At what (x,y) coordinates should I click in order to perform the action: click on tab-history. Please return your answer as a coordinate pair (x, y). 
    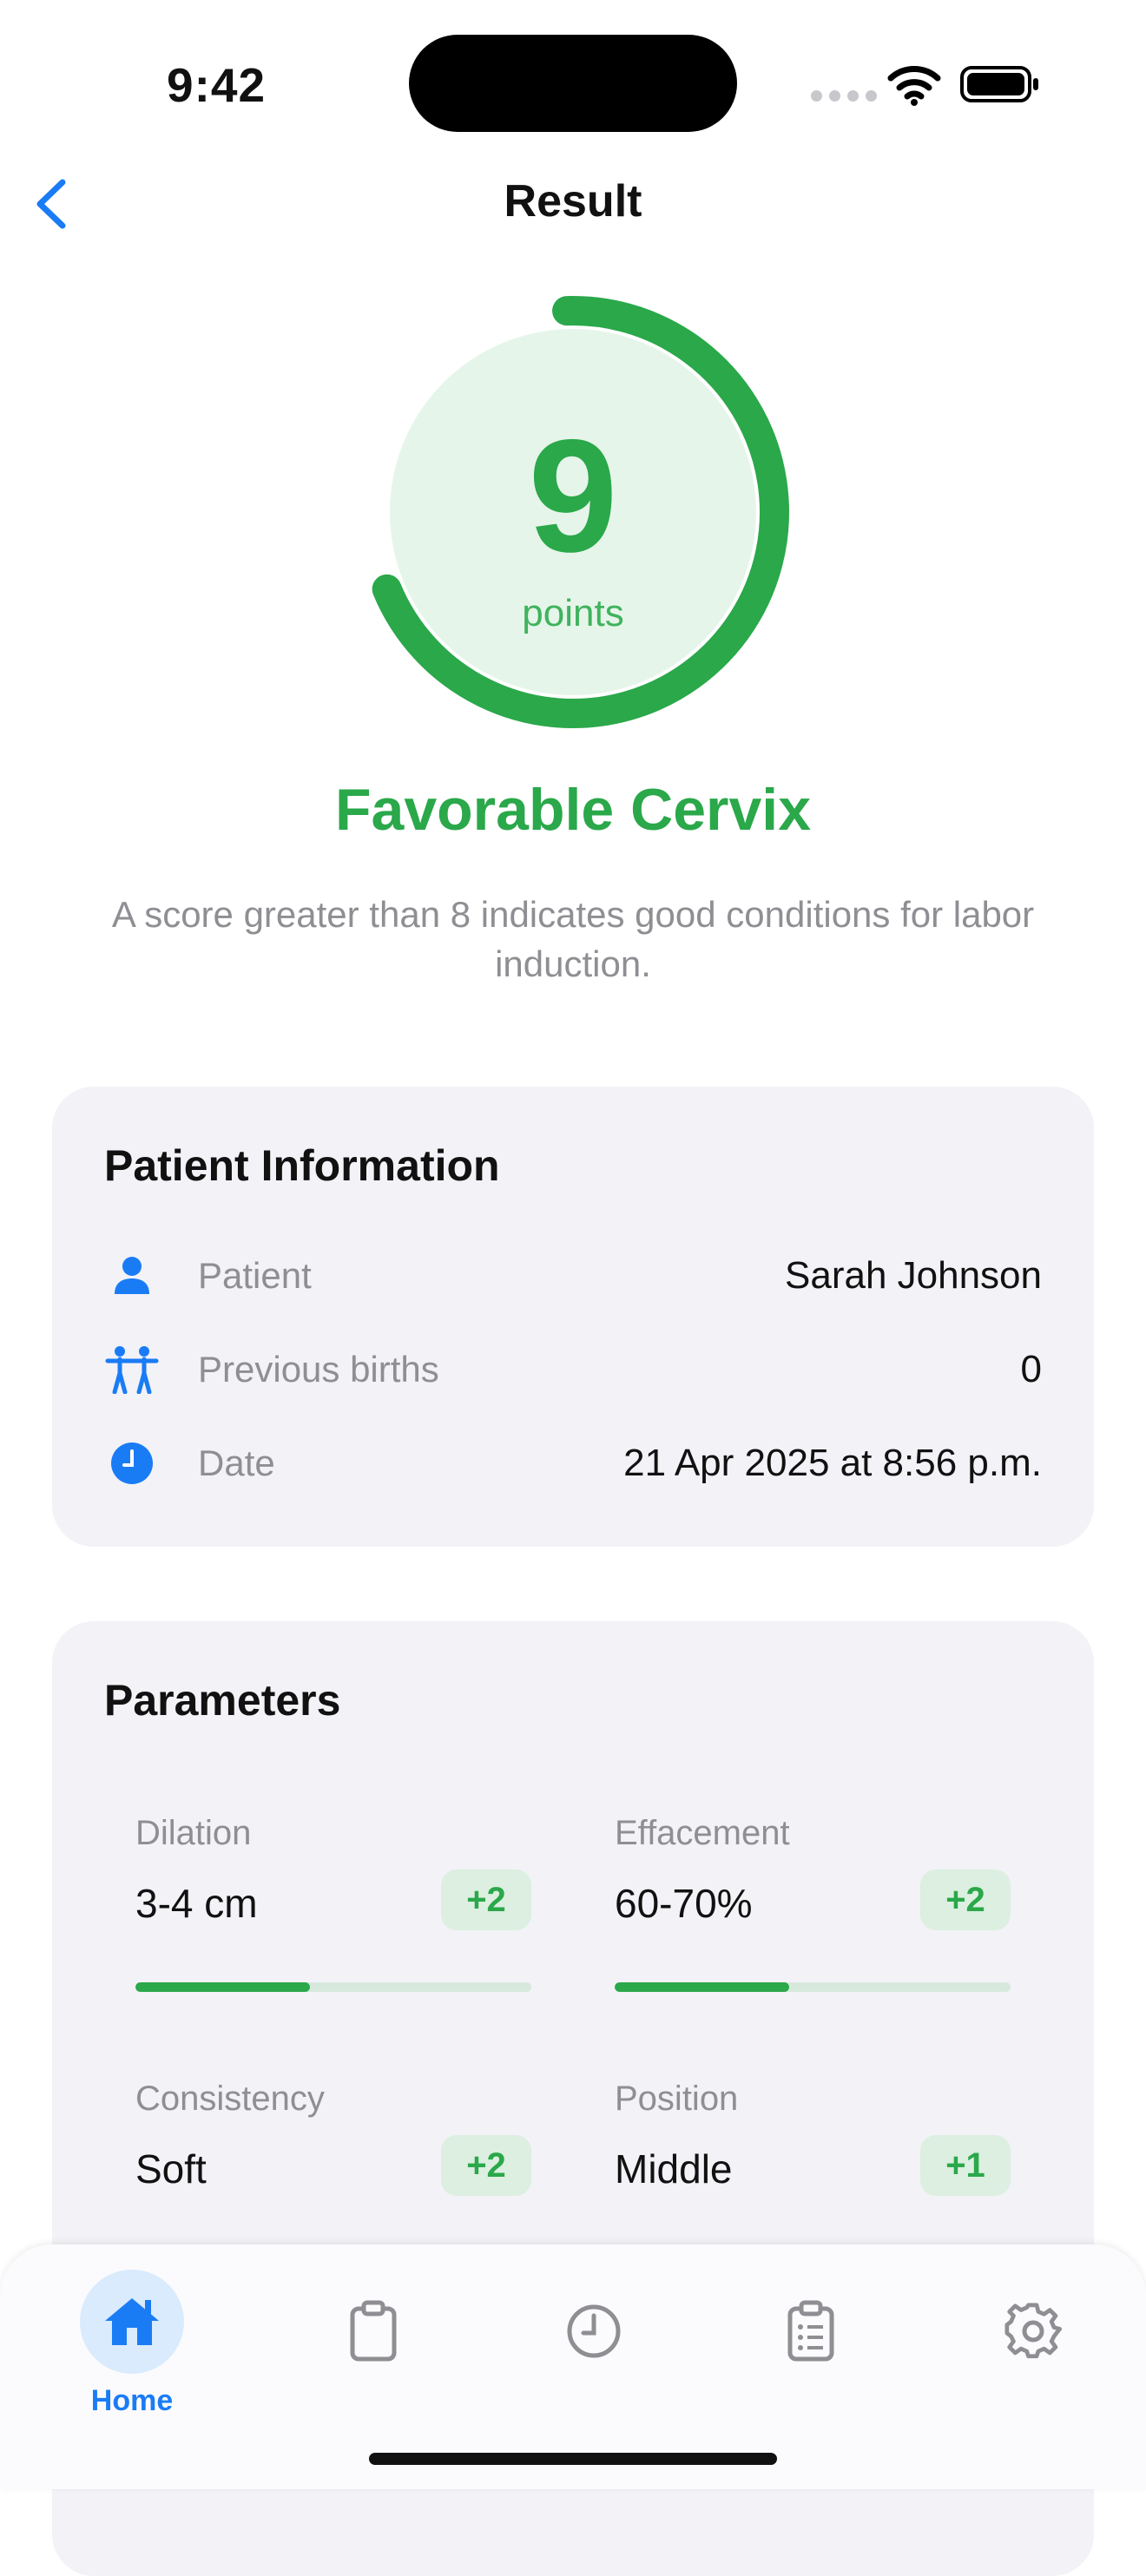
    Looking at the image, I should click on (594, 2331).